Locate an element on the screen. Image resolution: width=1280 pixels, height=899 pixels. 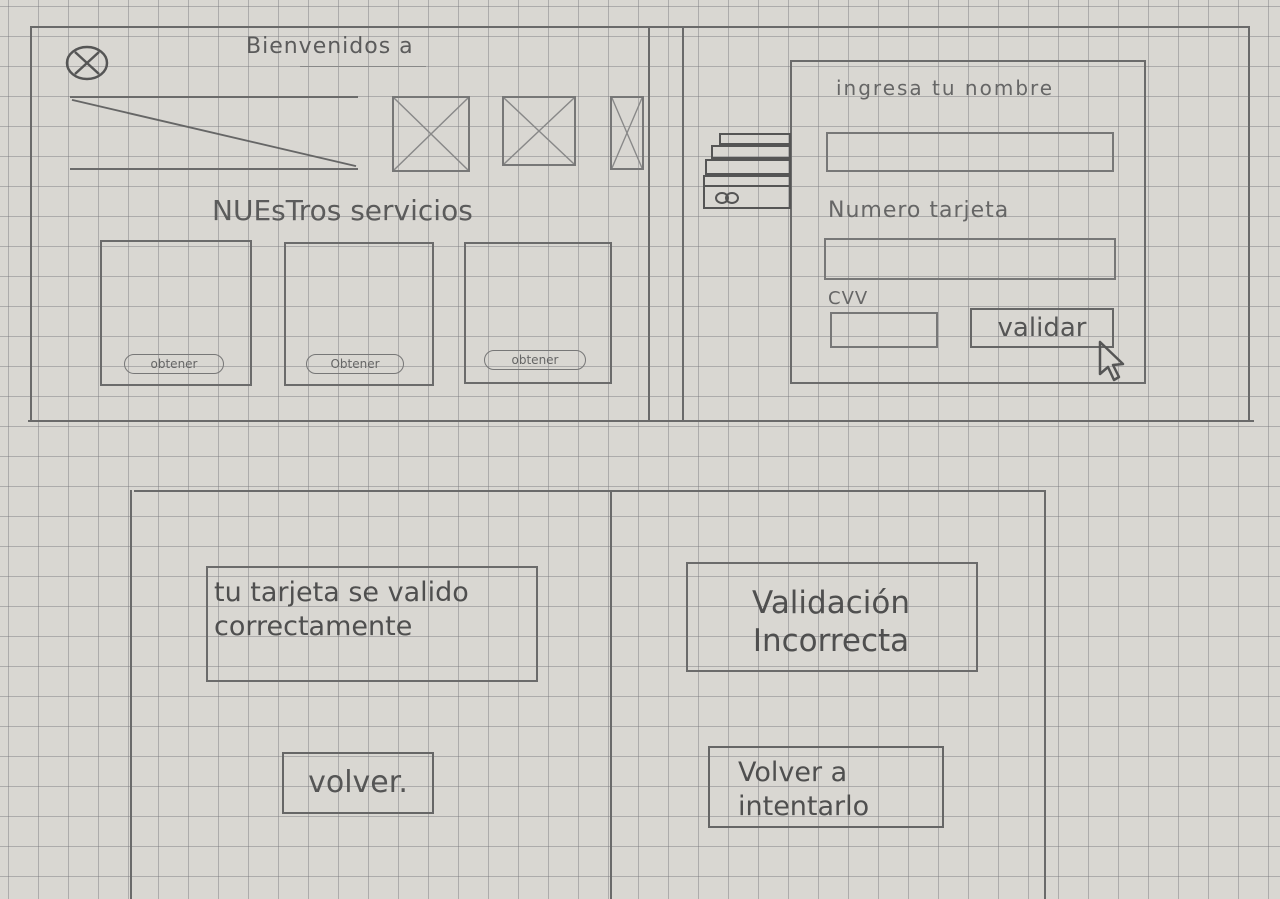
top-frame-top-edge is located at coordinates (641, 27).